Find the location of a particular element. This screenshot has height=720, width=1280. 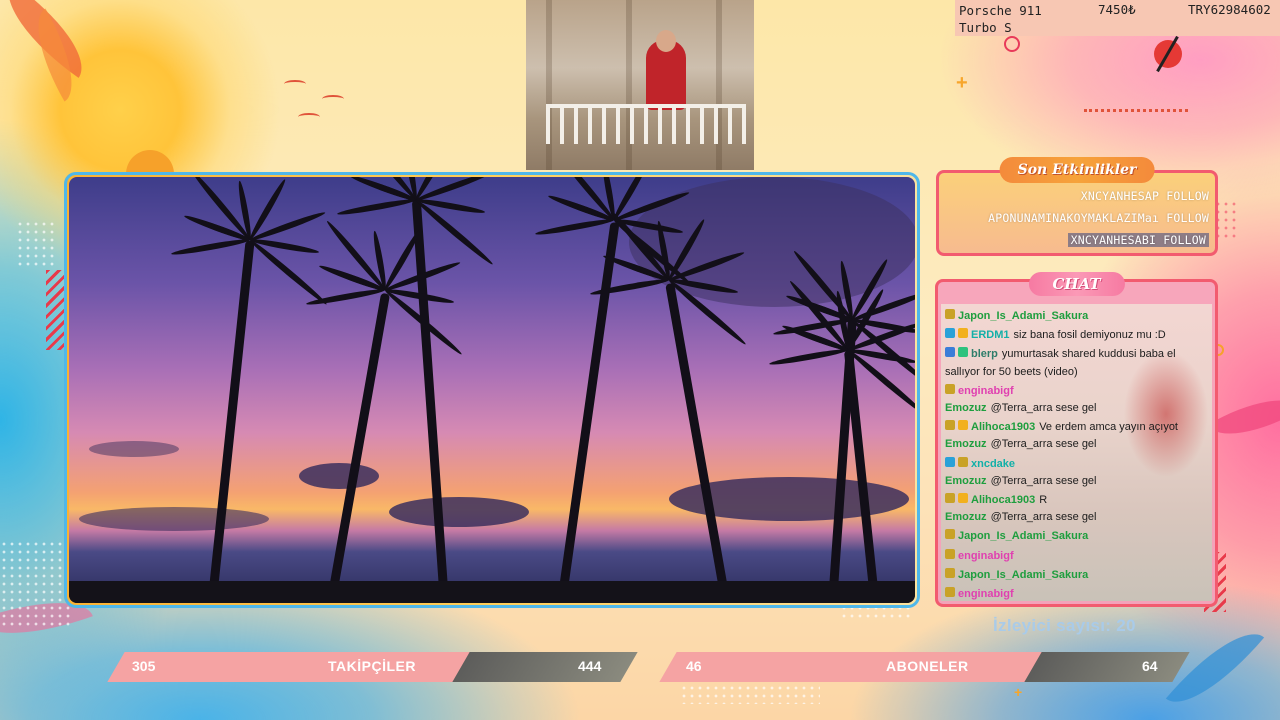

stripes-decoration is located at coordinates (56, 310).